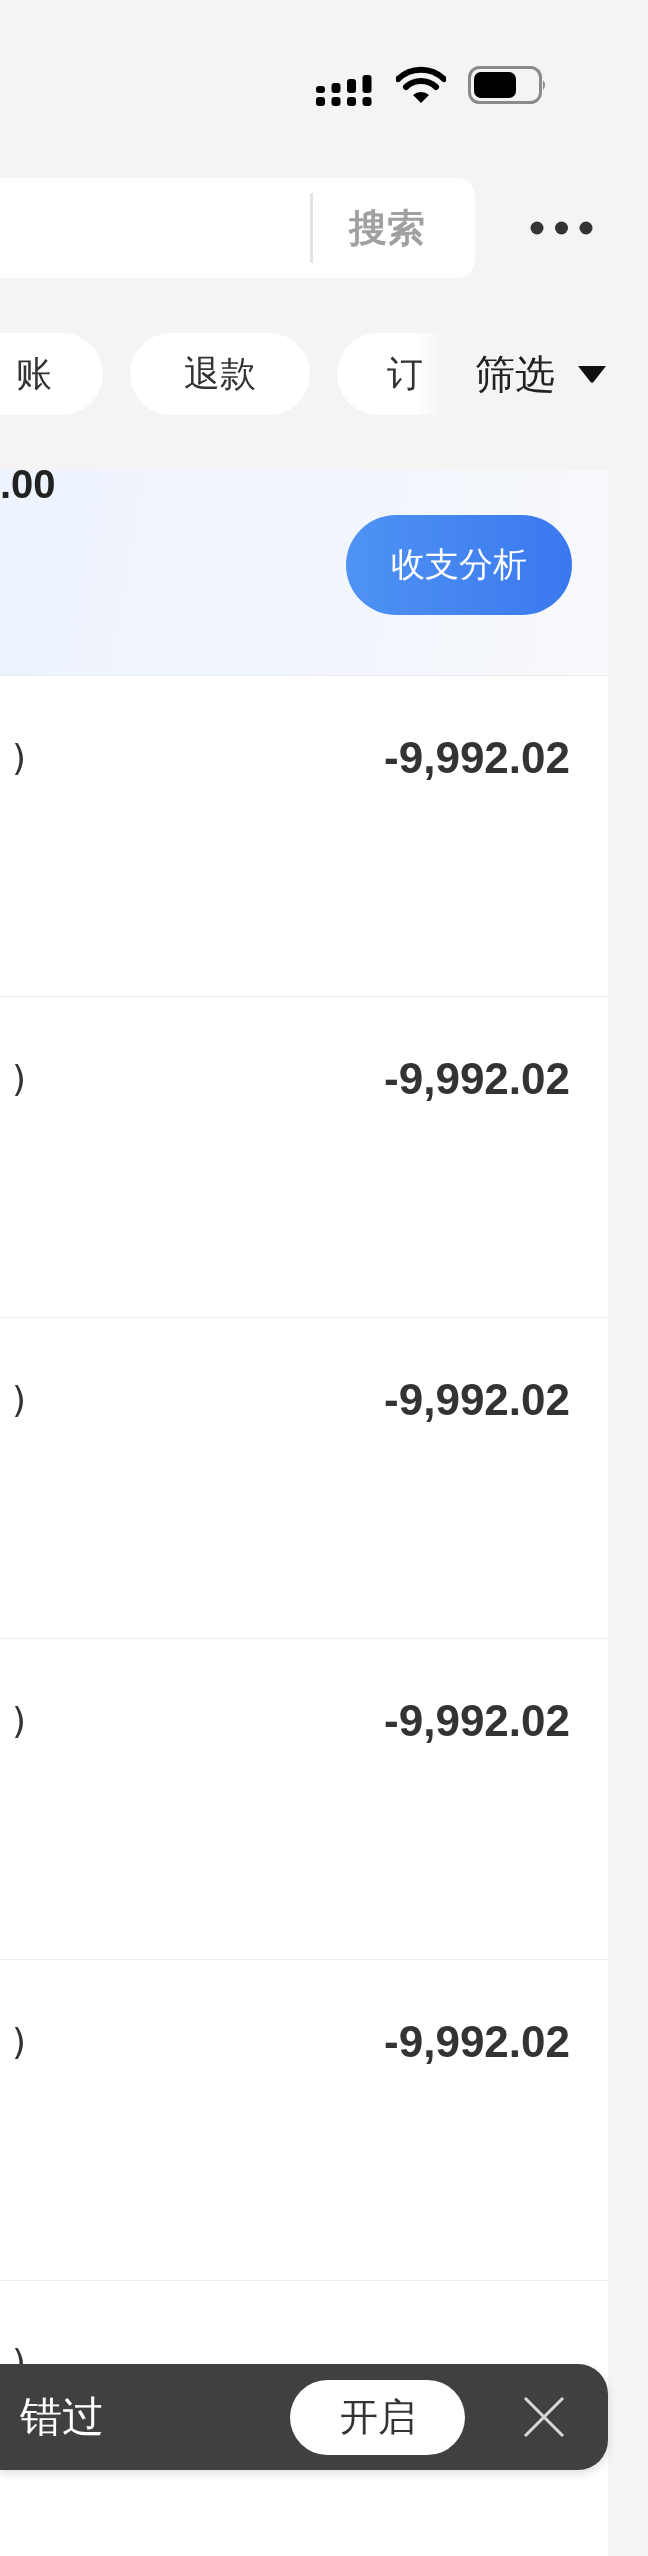 This screenshot has height=2556, width=648. What do you see at coordinates (51, 374) in the screenshot?
I see `filter-chip: 账` at bounding box center [51, 374].